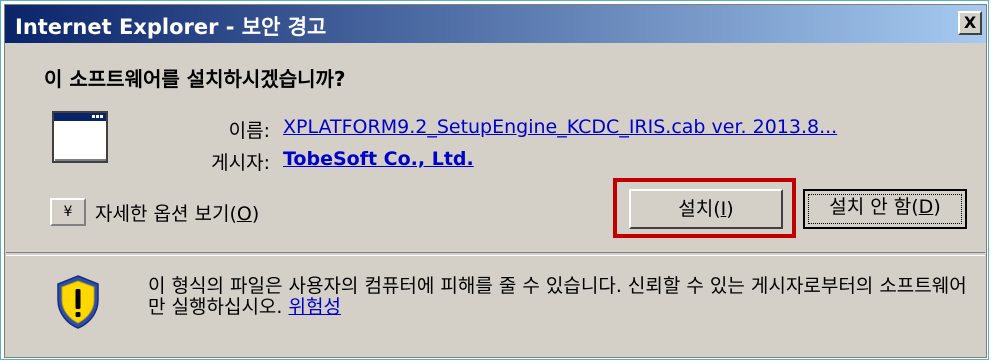  I want to click on dont-install-button: 설치 안 함(D), so click(885, 209).